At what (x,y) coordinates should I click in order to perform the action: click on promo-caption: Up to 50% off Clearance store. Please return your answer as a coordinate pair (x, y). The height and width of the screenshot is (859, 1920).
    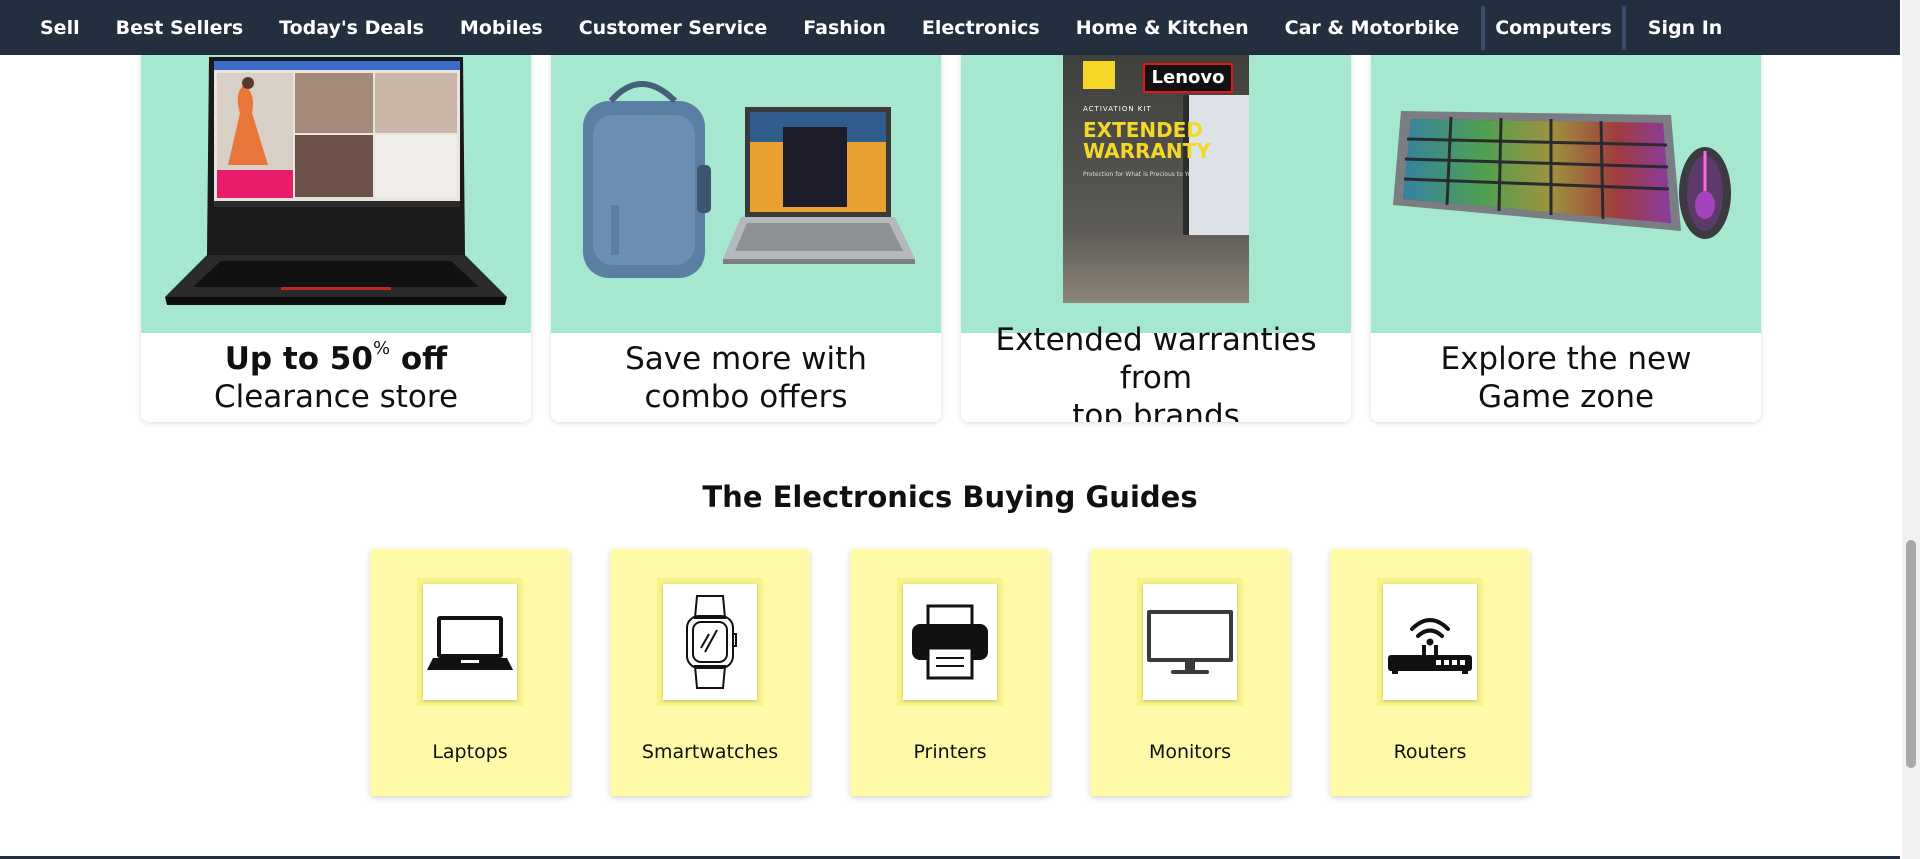
    Looking at the image, I should click on (336, 377).